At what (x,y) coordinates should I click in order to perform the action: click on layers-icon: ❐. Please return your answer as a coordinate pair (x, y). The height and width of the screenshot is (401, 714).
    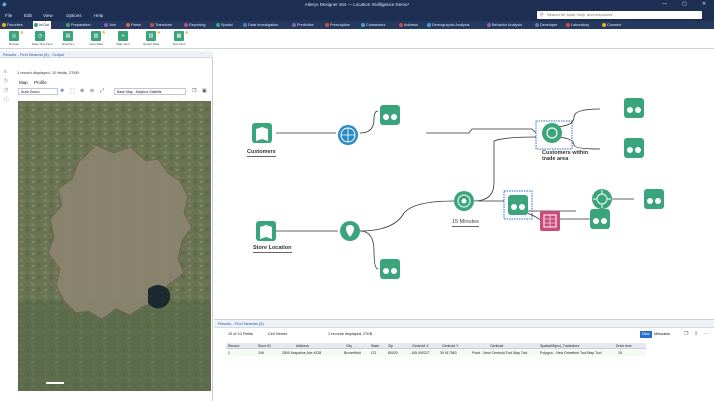
    Looking at the image, I should click on (194, 91).